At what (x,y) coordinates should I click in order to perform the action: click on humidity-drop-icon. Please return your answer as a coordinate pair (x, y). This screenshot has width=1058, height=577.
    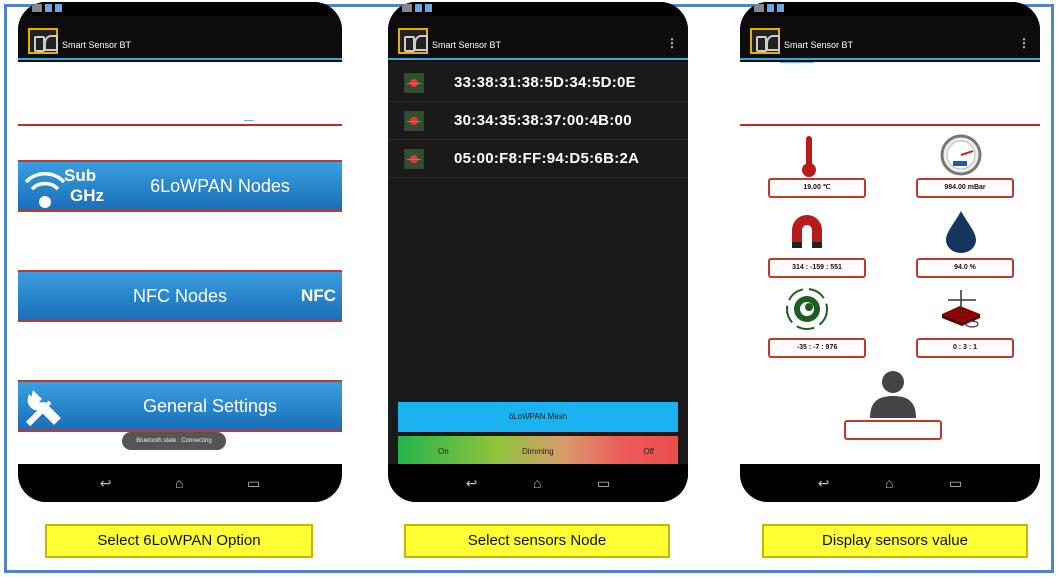
    Looking at the image, I should click on (961, 232).